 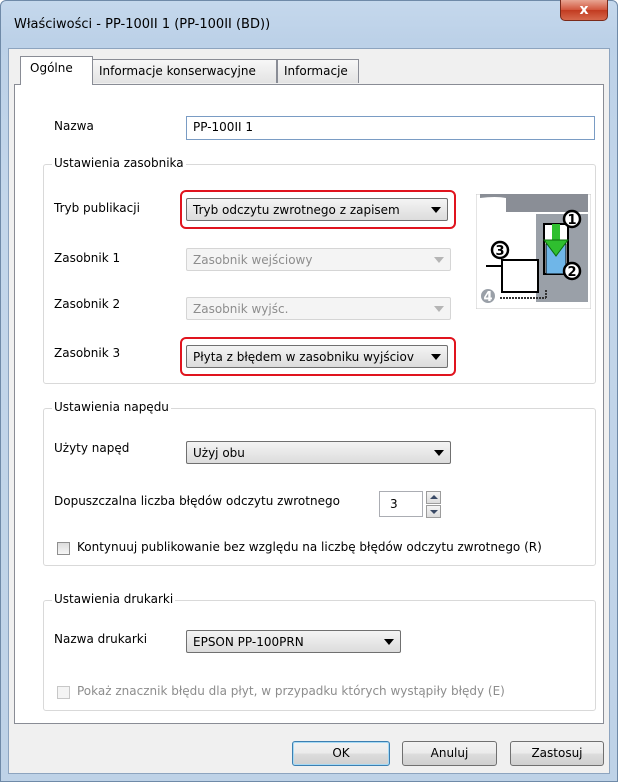 What do you see at coordinates (87, 353) in the screenshot?
I see `tray3-label: Zasobnik 3` at bounding box center [87, 353].